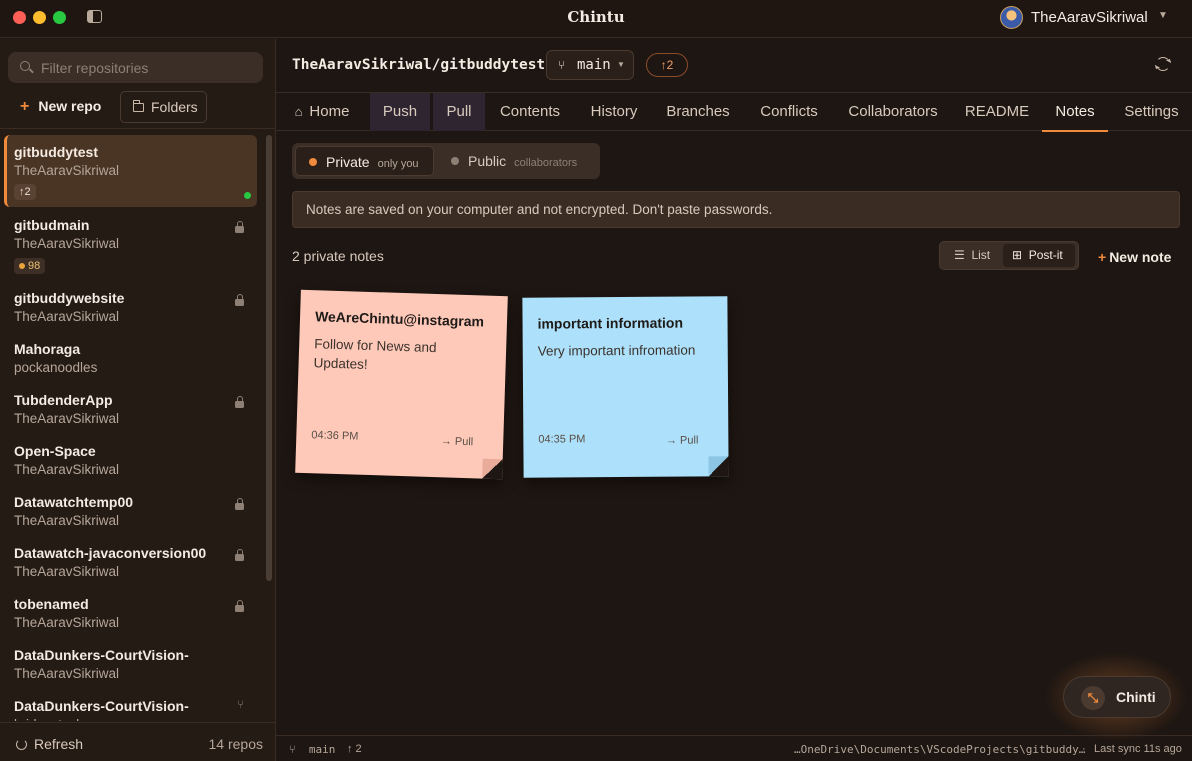 This screenshot has height=761, width=1192. I want to click on branch-selector: ⑂ main ▼, so click(590, 65).